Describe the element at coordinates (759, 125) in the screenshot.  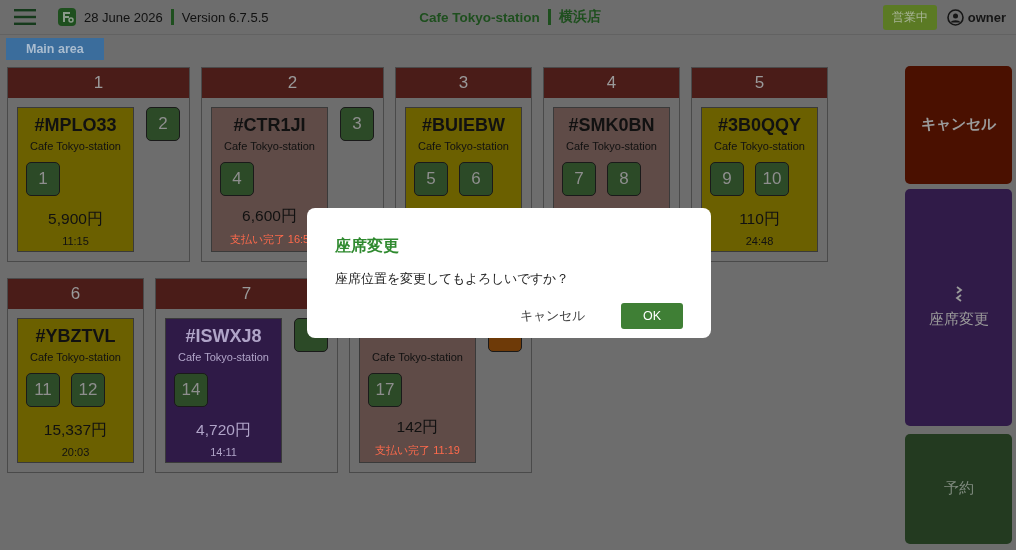
I see `order-id: #3B0QQY` at that location.